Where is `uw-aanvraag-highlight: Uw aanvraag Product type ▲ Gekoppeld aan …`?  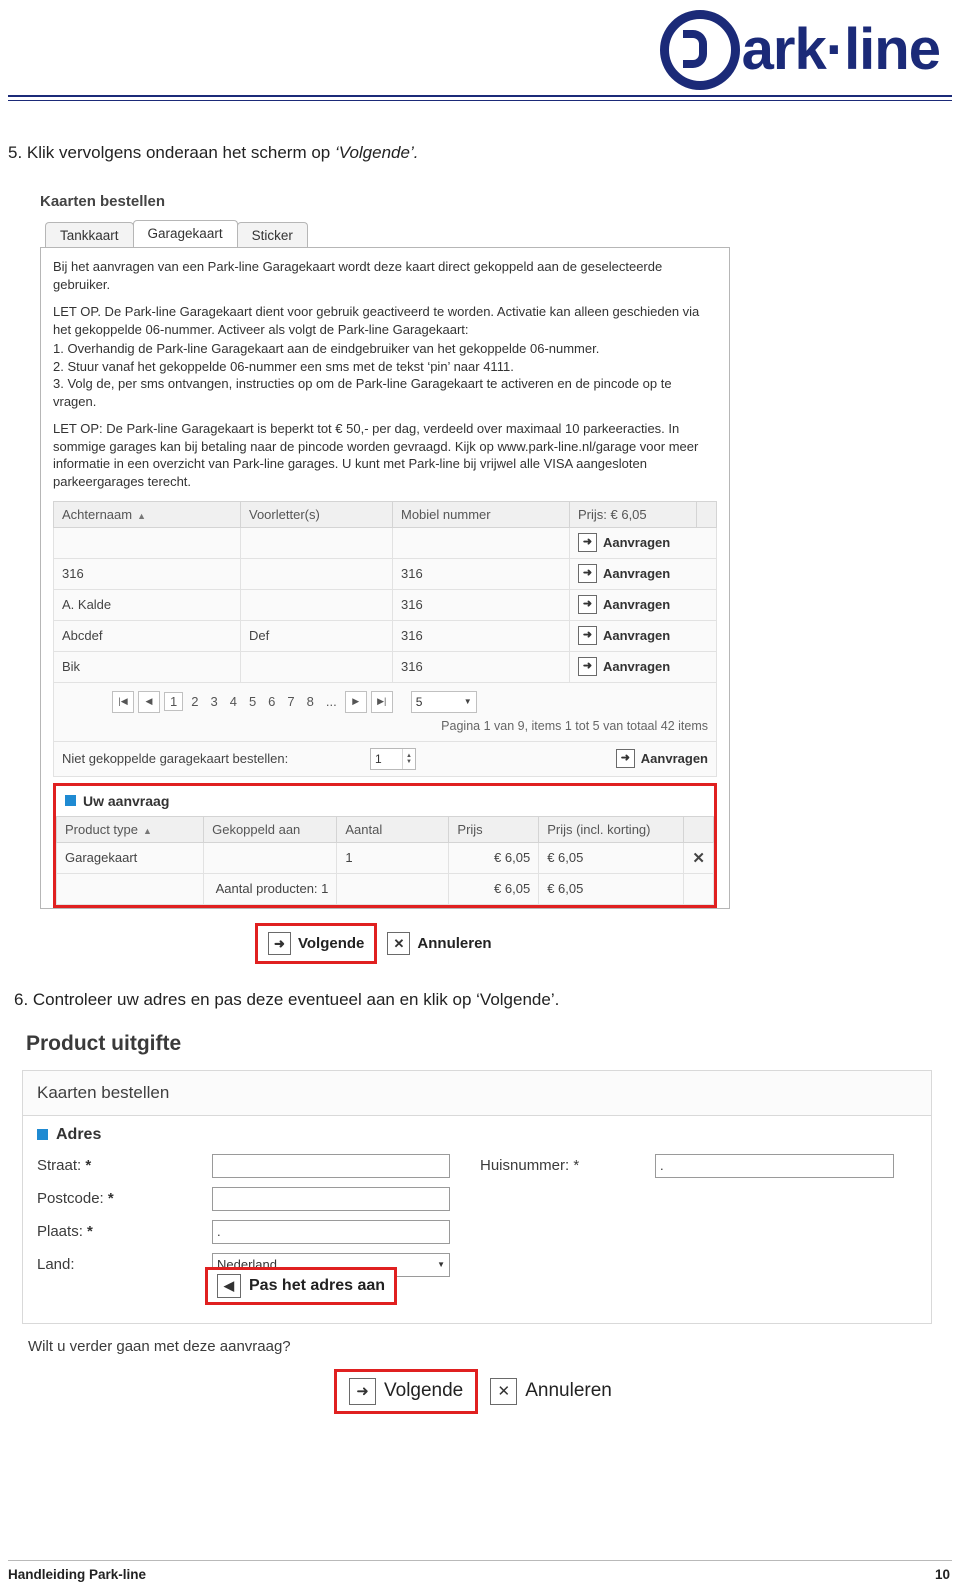 uw-aanvraag-highlight: Uw aanvraag Product type ▲ Gekoppeld aan … is located at coordinates (385, 845).